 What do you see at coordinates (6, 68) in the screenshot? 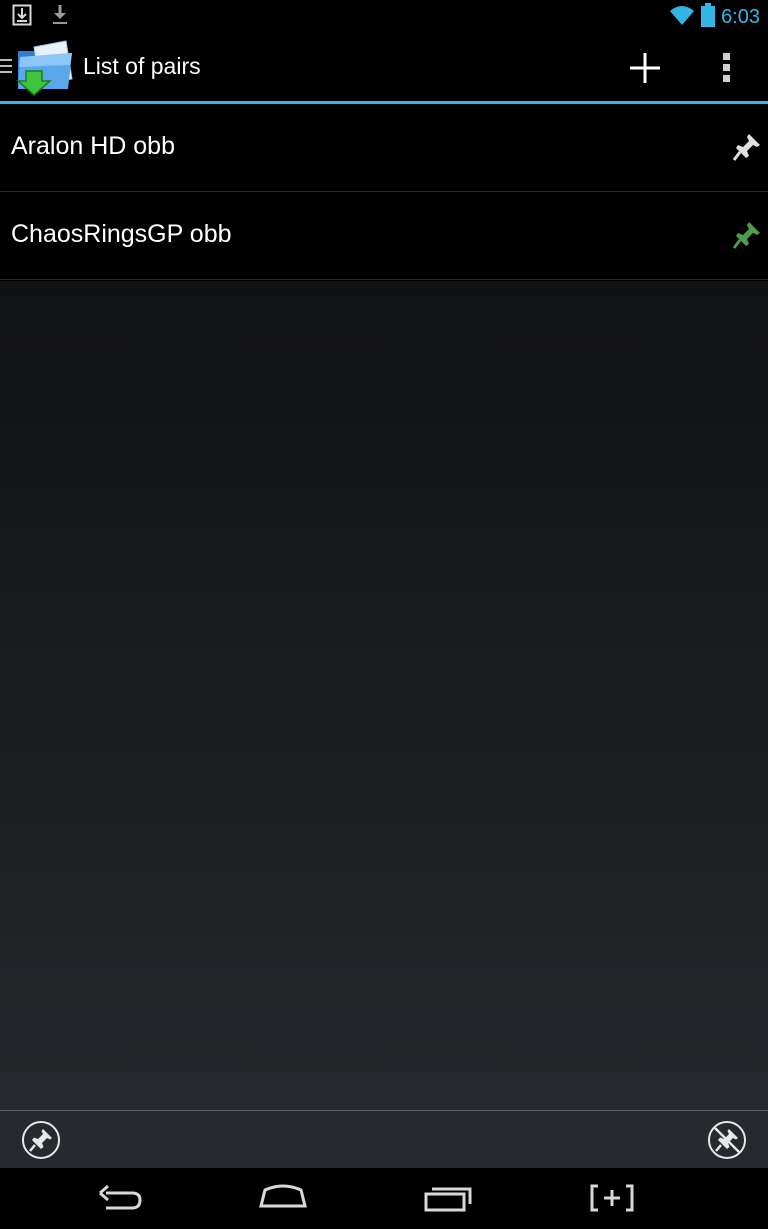
I see `drawer-indicator-icon` at bounding box center [6, 68].